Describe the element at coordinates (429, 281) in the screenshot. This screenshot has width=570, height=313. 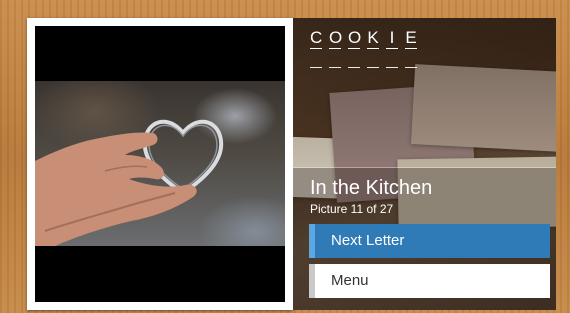
I see `menu-button: Menu` at that location.